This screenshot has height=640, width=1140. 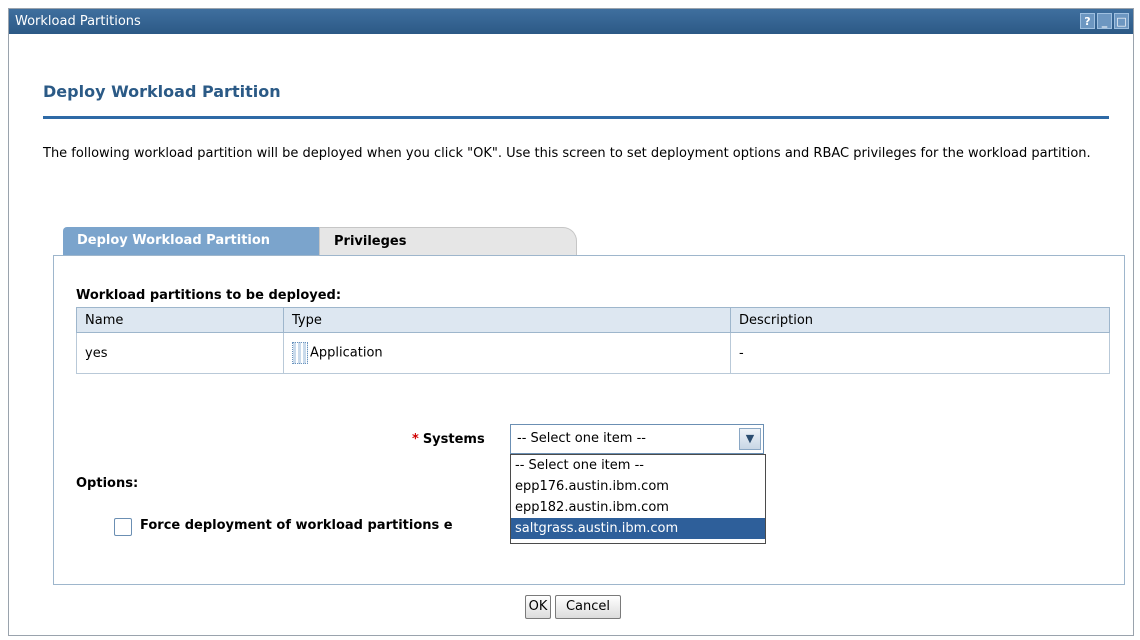 I want to click on systems-label-text: Systems, so click(x=453, y=439).